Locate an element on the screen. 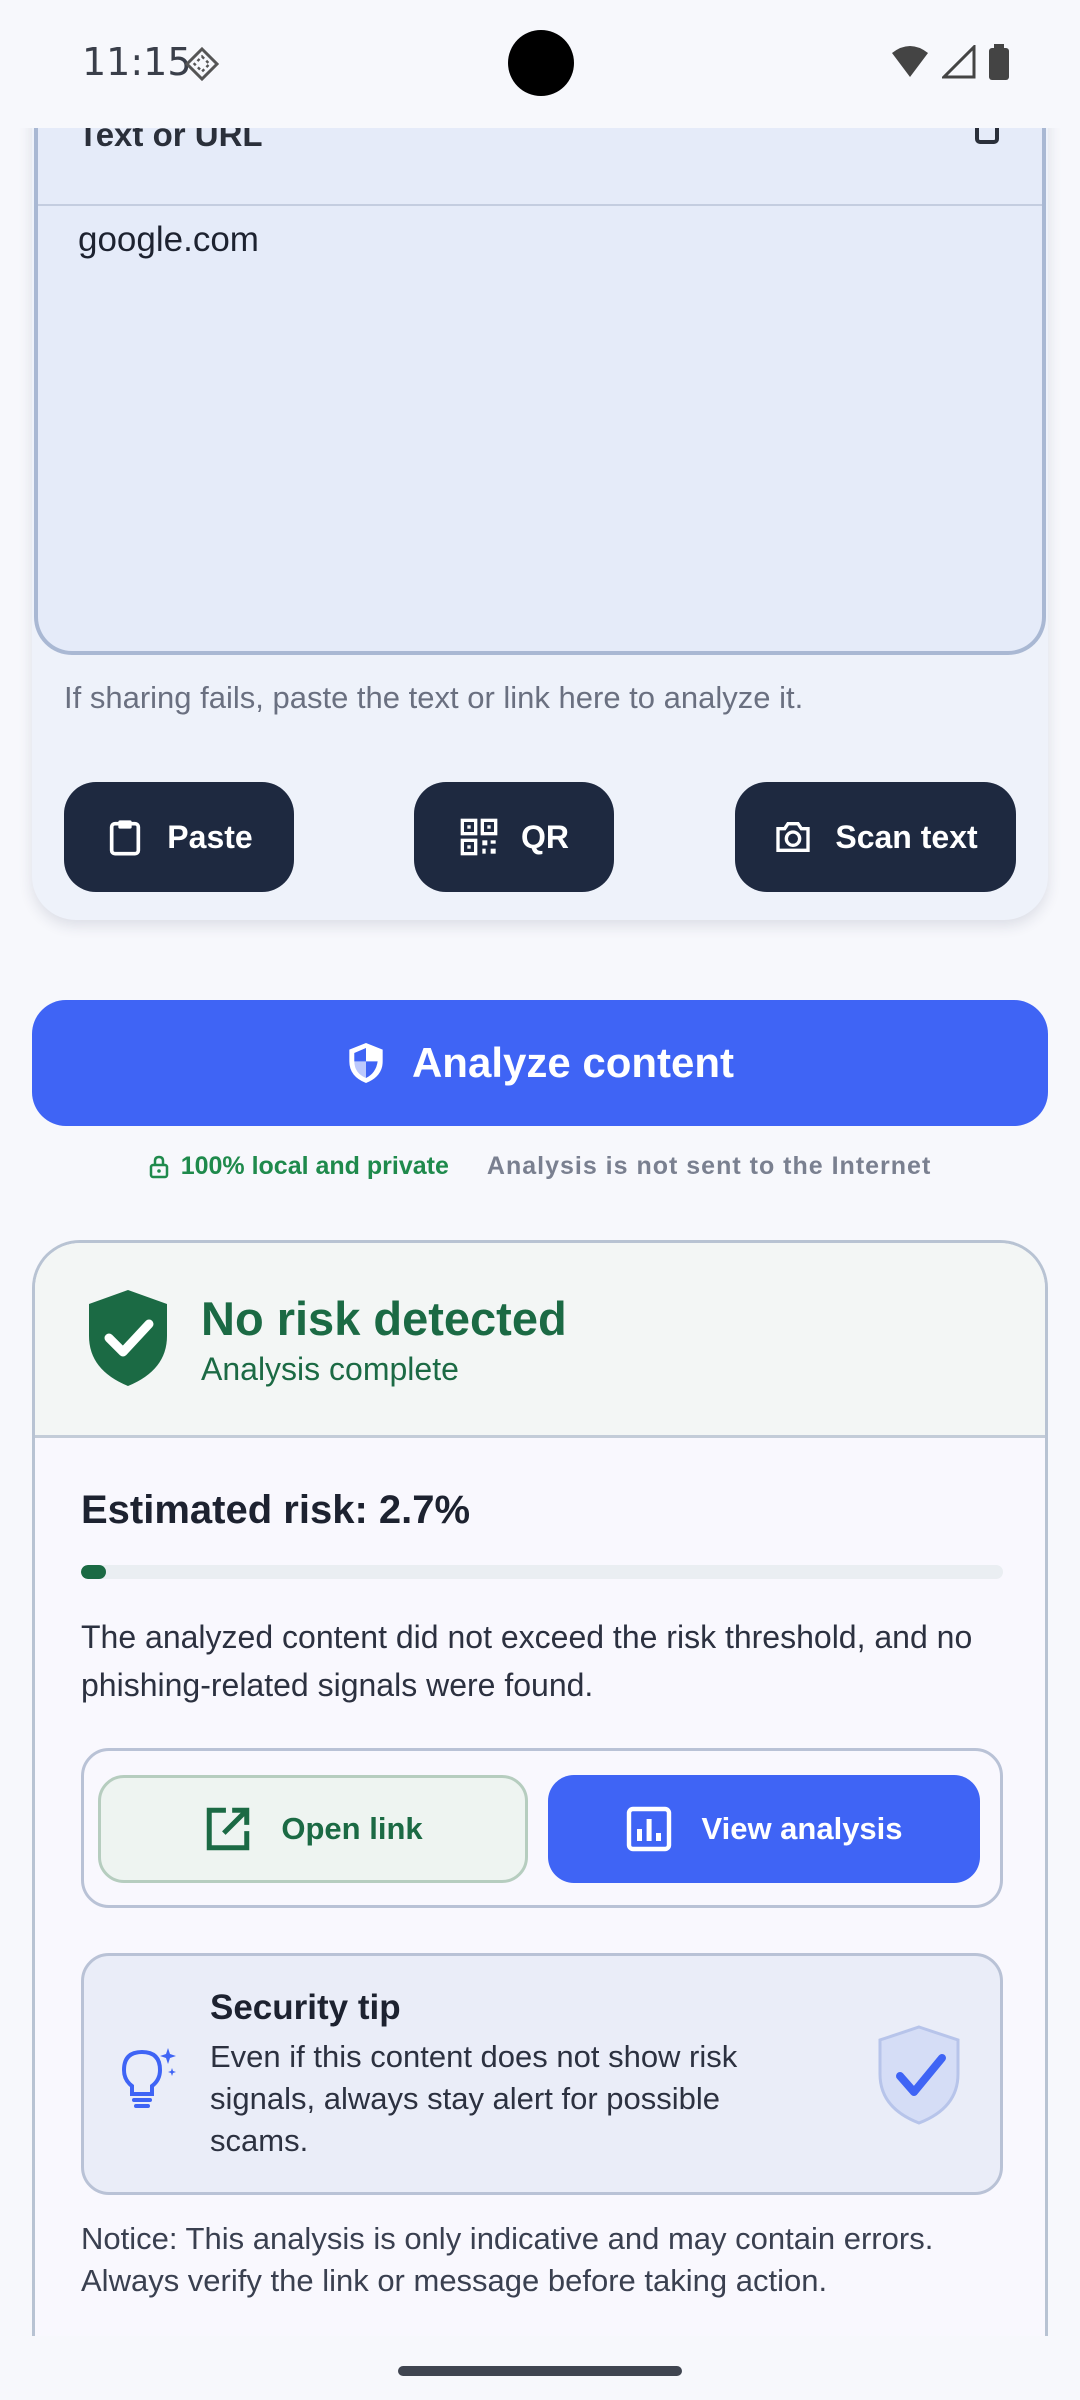 The image size is (1080, 2400). result-subtitle: Analysis complete is located at coordinates (330, 1369).